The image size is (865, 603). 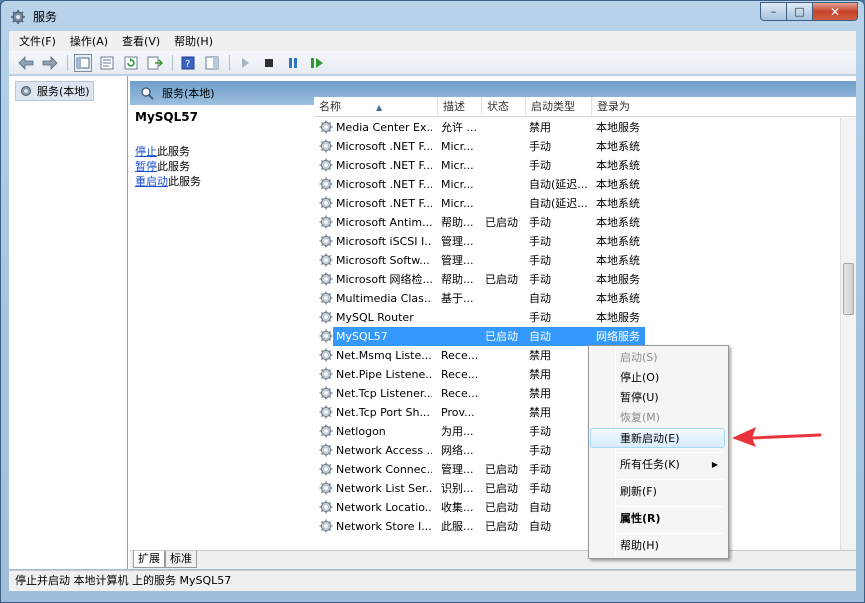 What do you see at coordinates (432, 63) in the screenshot?
I see `toolbar: ?` at bounding box center [432, 63].